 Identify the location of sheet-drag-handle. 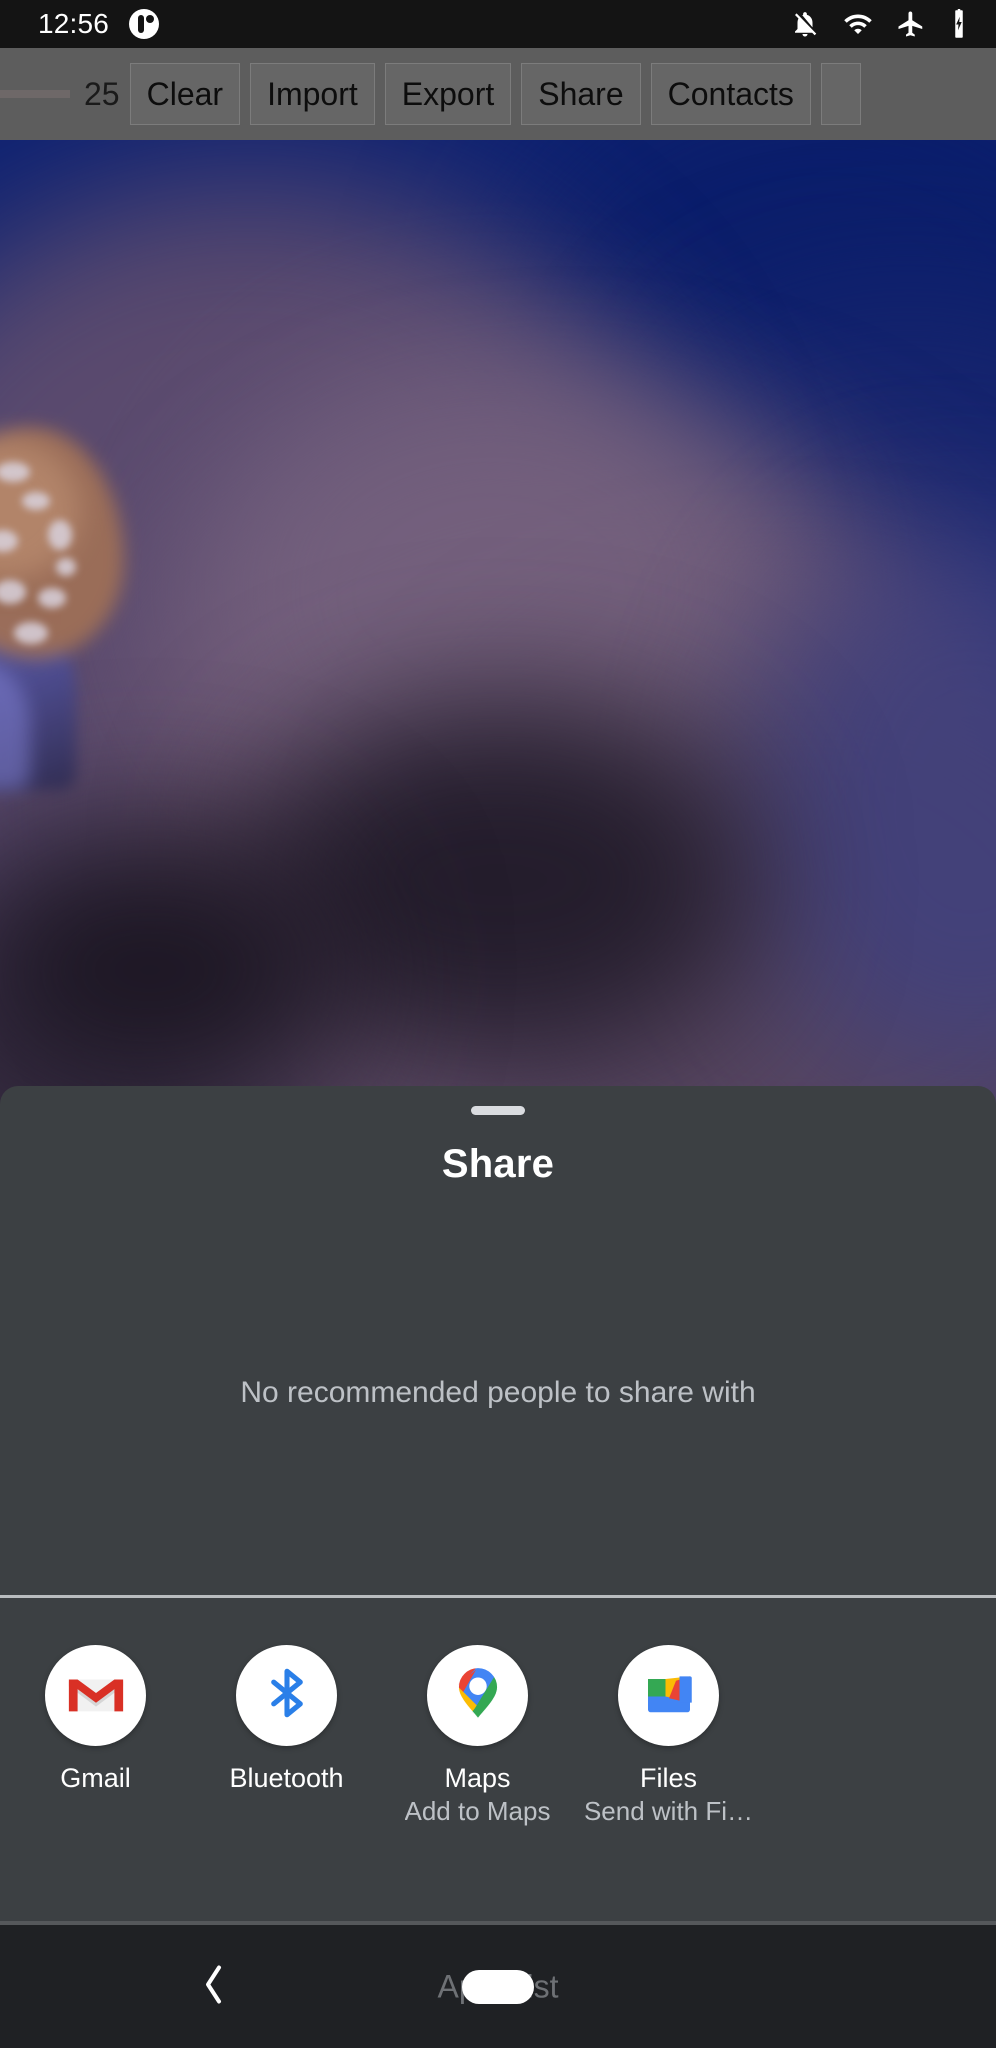
(498, 1110).